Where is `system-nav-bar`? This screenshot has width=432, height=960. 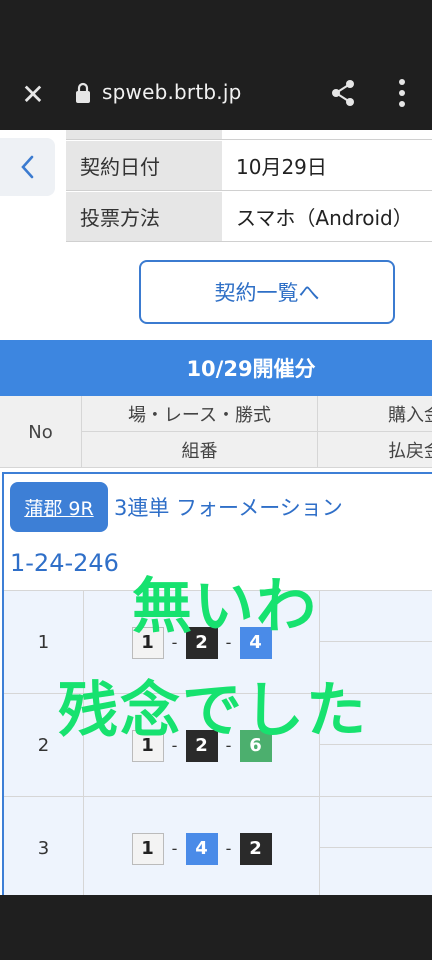
system-nav-bar is located at coordinates (216, 927).